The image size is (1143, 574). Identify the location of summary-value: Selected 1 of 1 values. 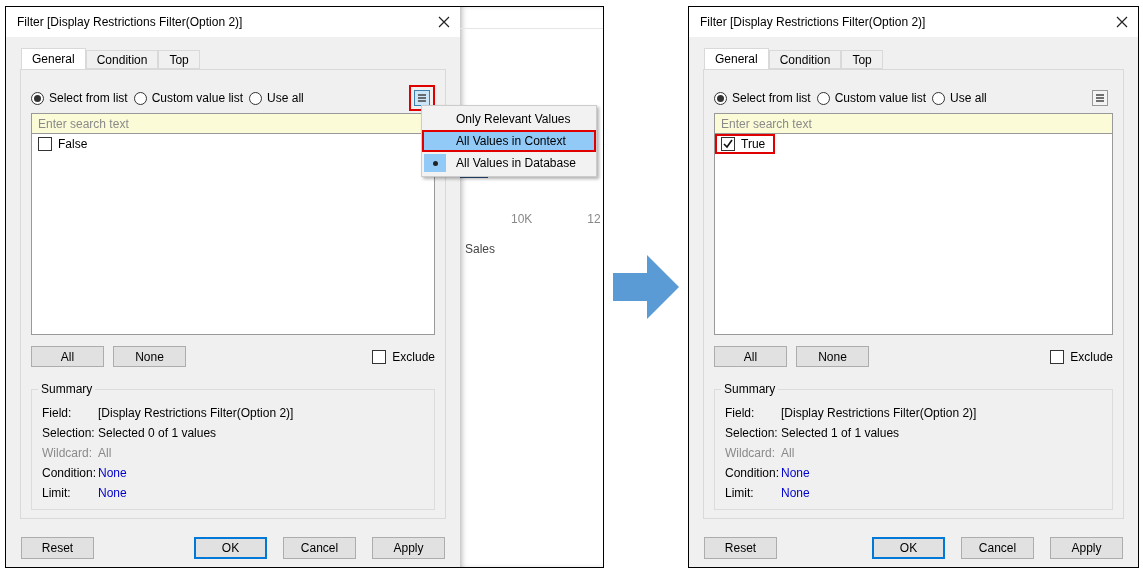
(840, 433).